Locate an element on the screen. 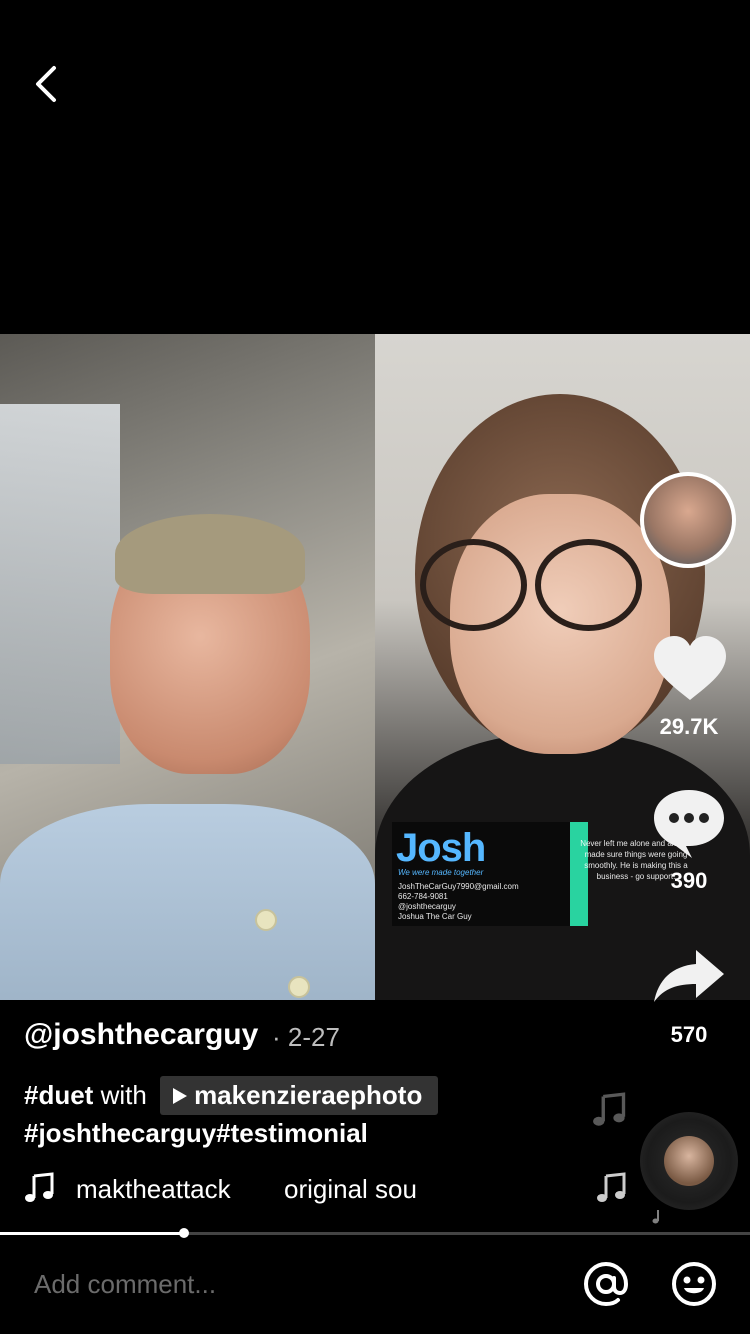  emoji-button is located at coordinates (694, 1284).